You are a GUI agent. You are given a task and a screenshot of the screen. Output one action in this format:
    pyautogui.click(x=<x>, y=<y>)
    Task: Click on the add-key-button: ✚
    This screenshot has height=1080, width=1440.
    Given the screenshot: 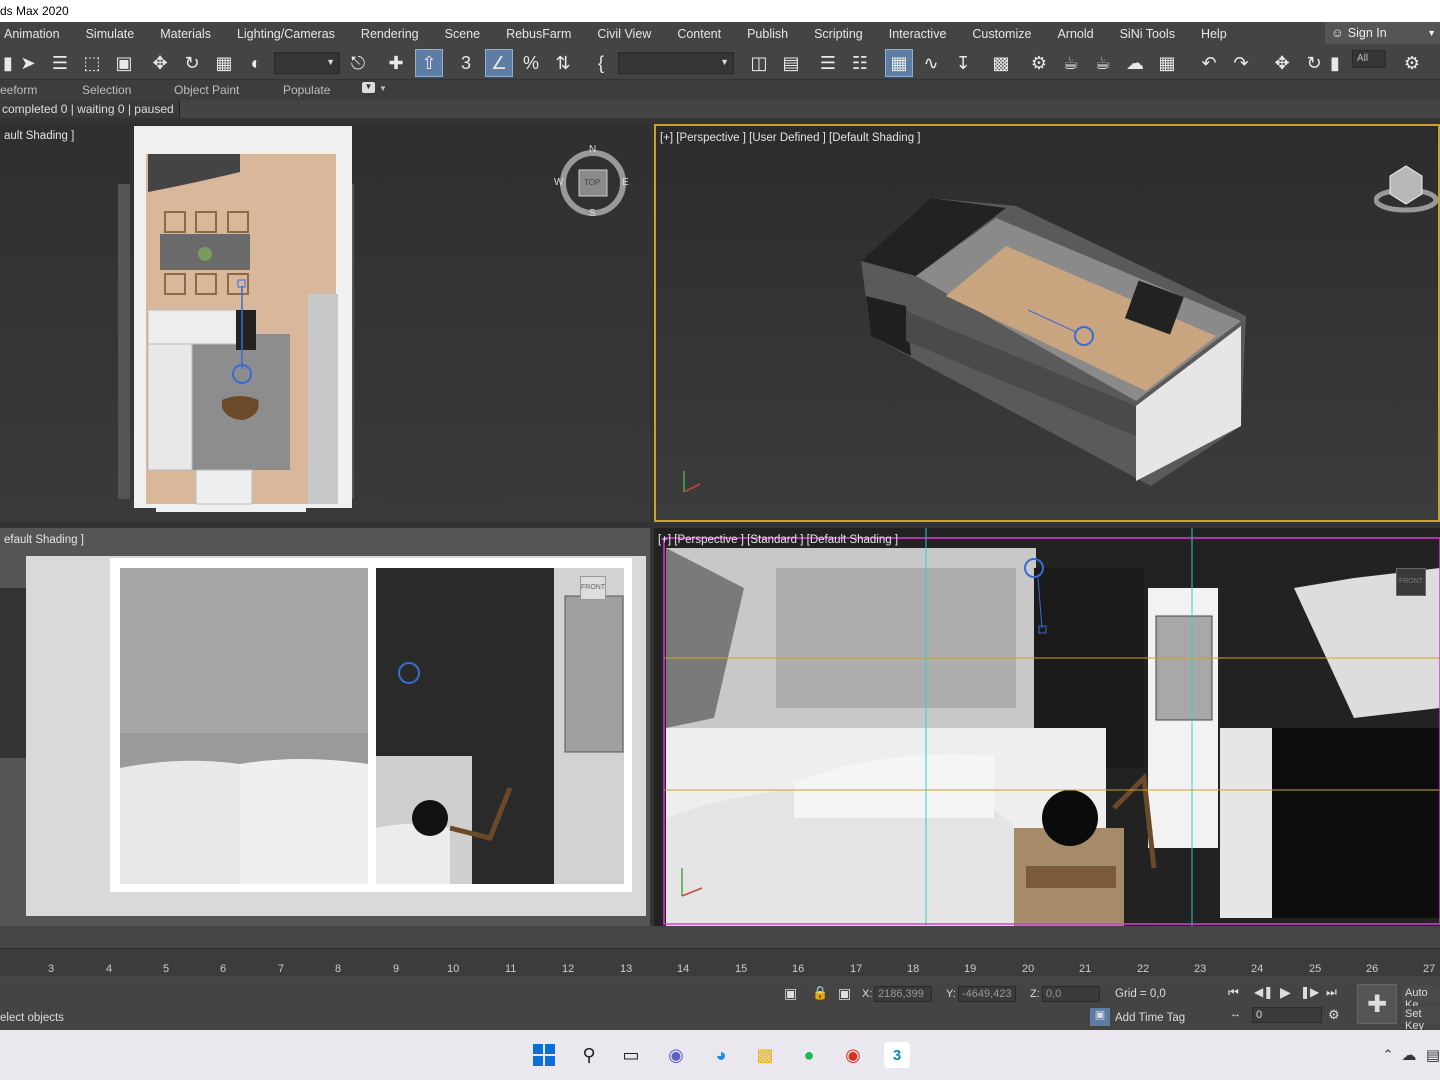 What is the action you would take?
    pyautogui.click(x=1377, y=1004)
    